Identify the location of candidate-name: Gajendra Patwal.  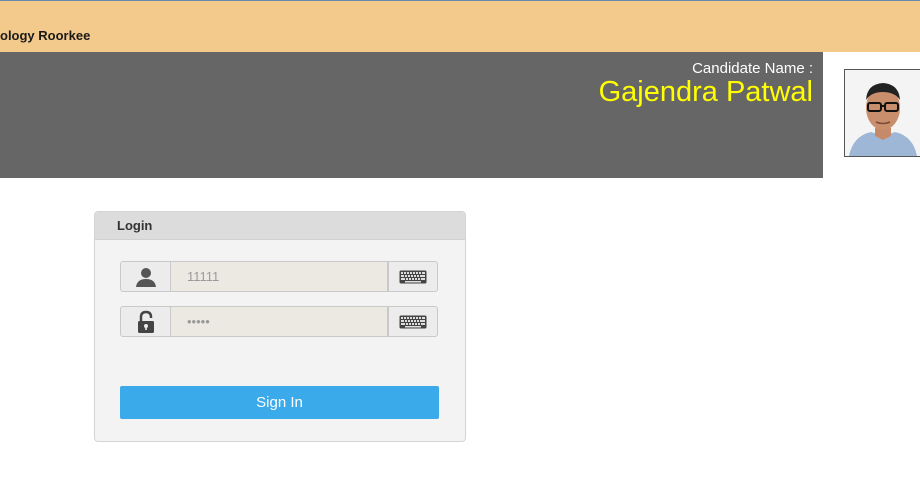
(705, 92).